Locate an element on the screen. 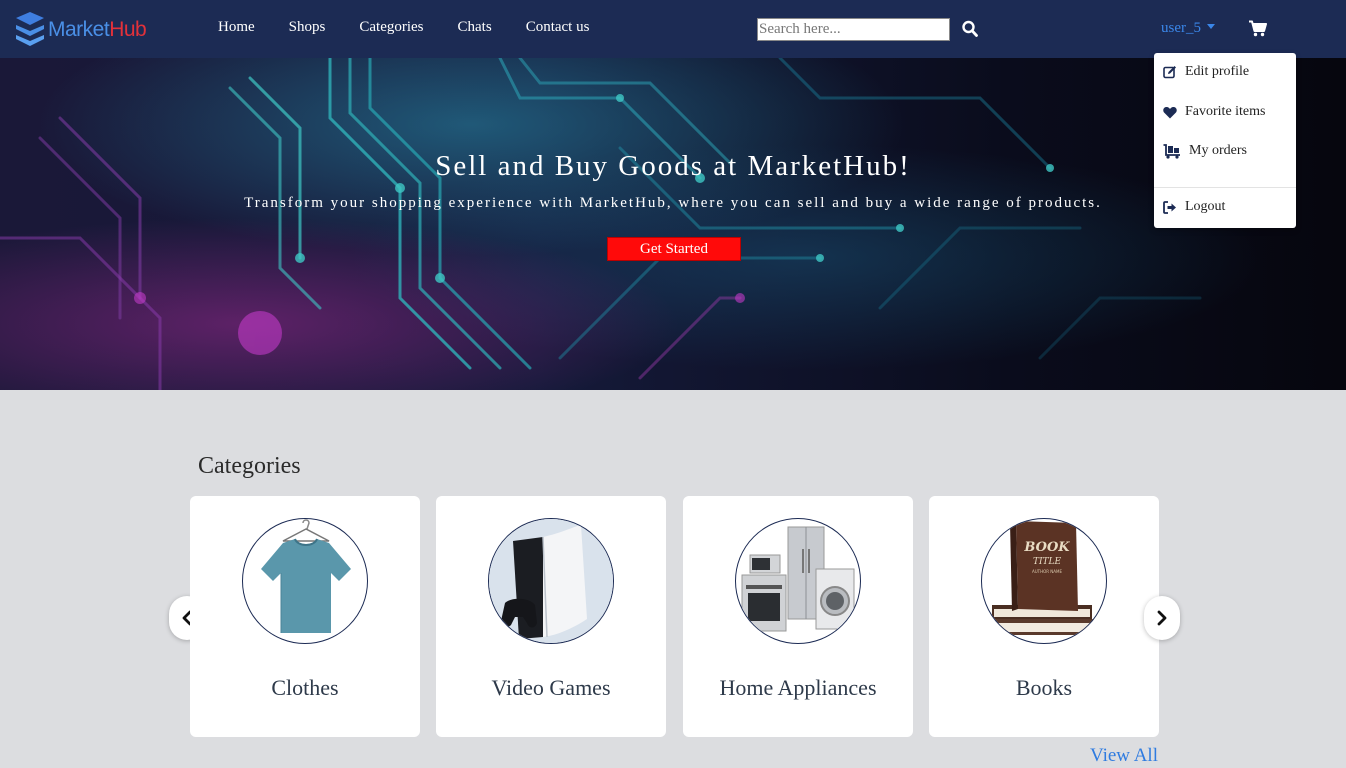  category-label: Home Appliances is located at coordinates (798, 687).